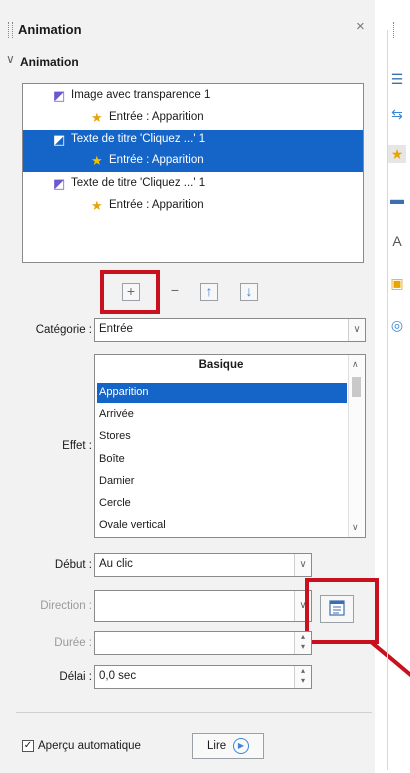 The width and height of the screenshot is (410, 773). Describe the element at coordinates (222, 393) in the screenshot. I see `effect-item-selected: Apparition` at that location.